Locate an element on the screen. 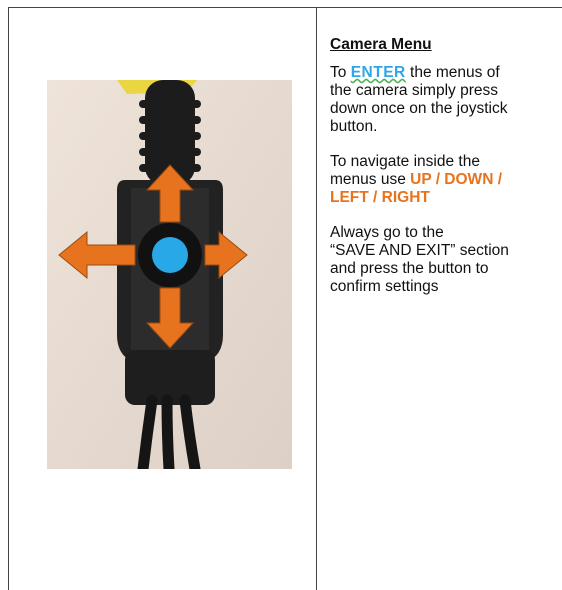  enter-line-1-after: the menus of is located at coordinates (455, 72).